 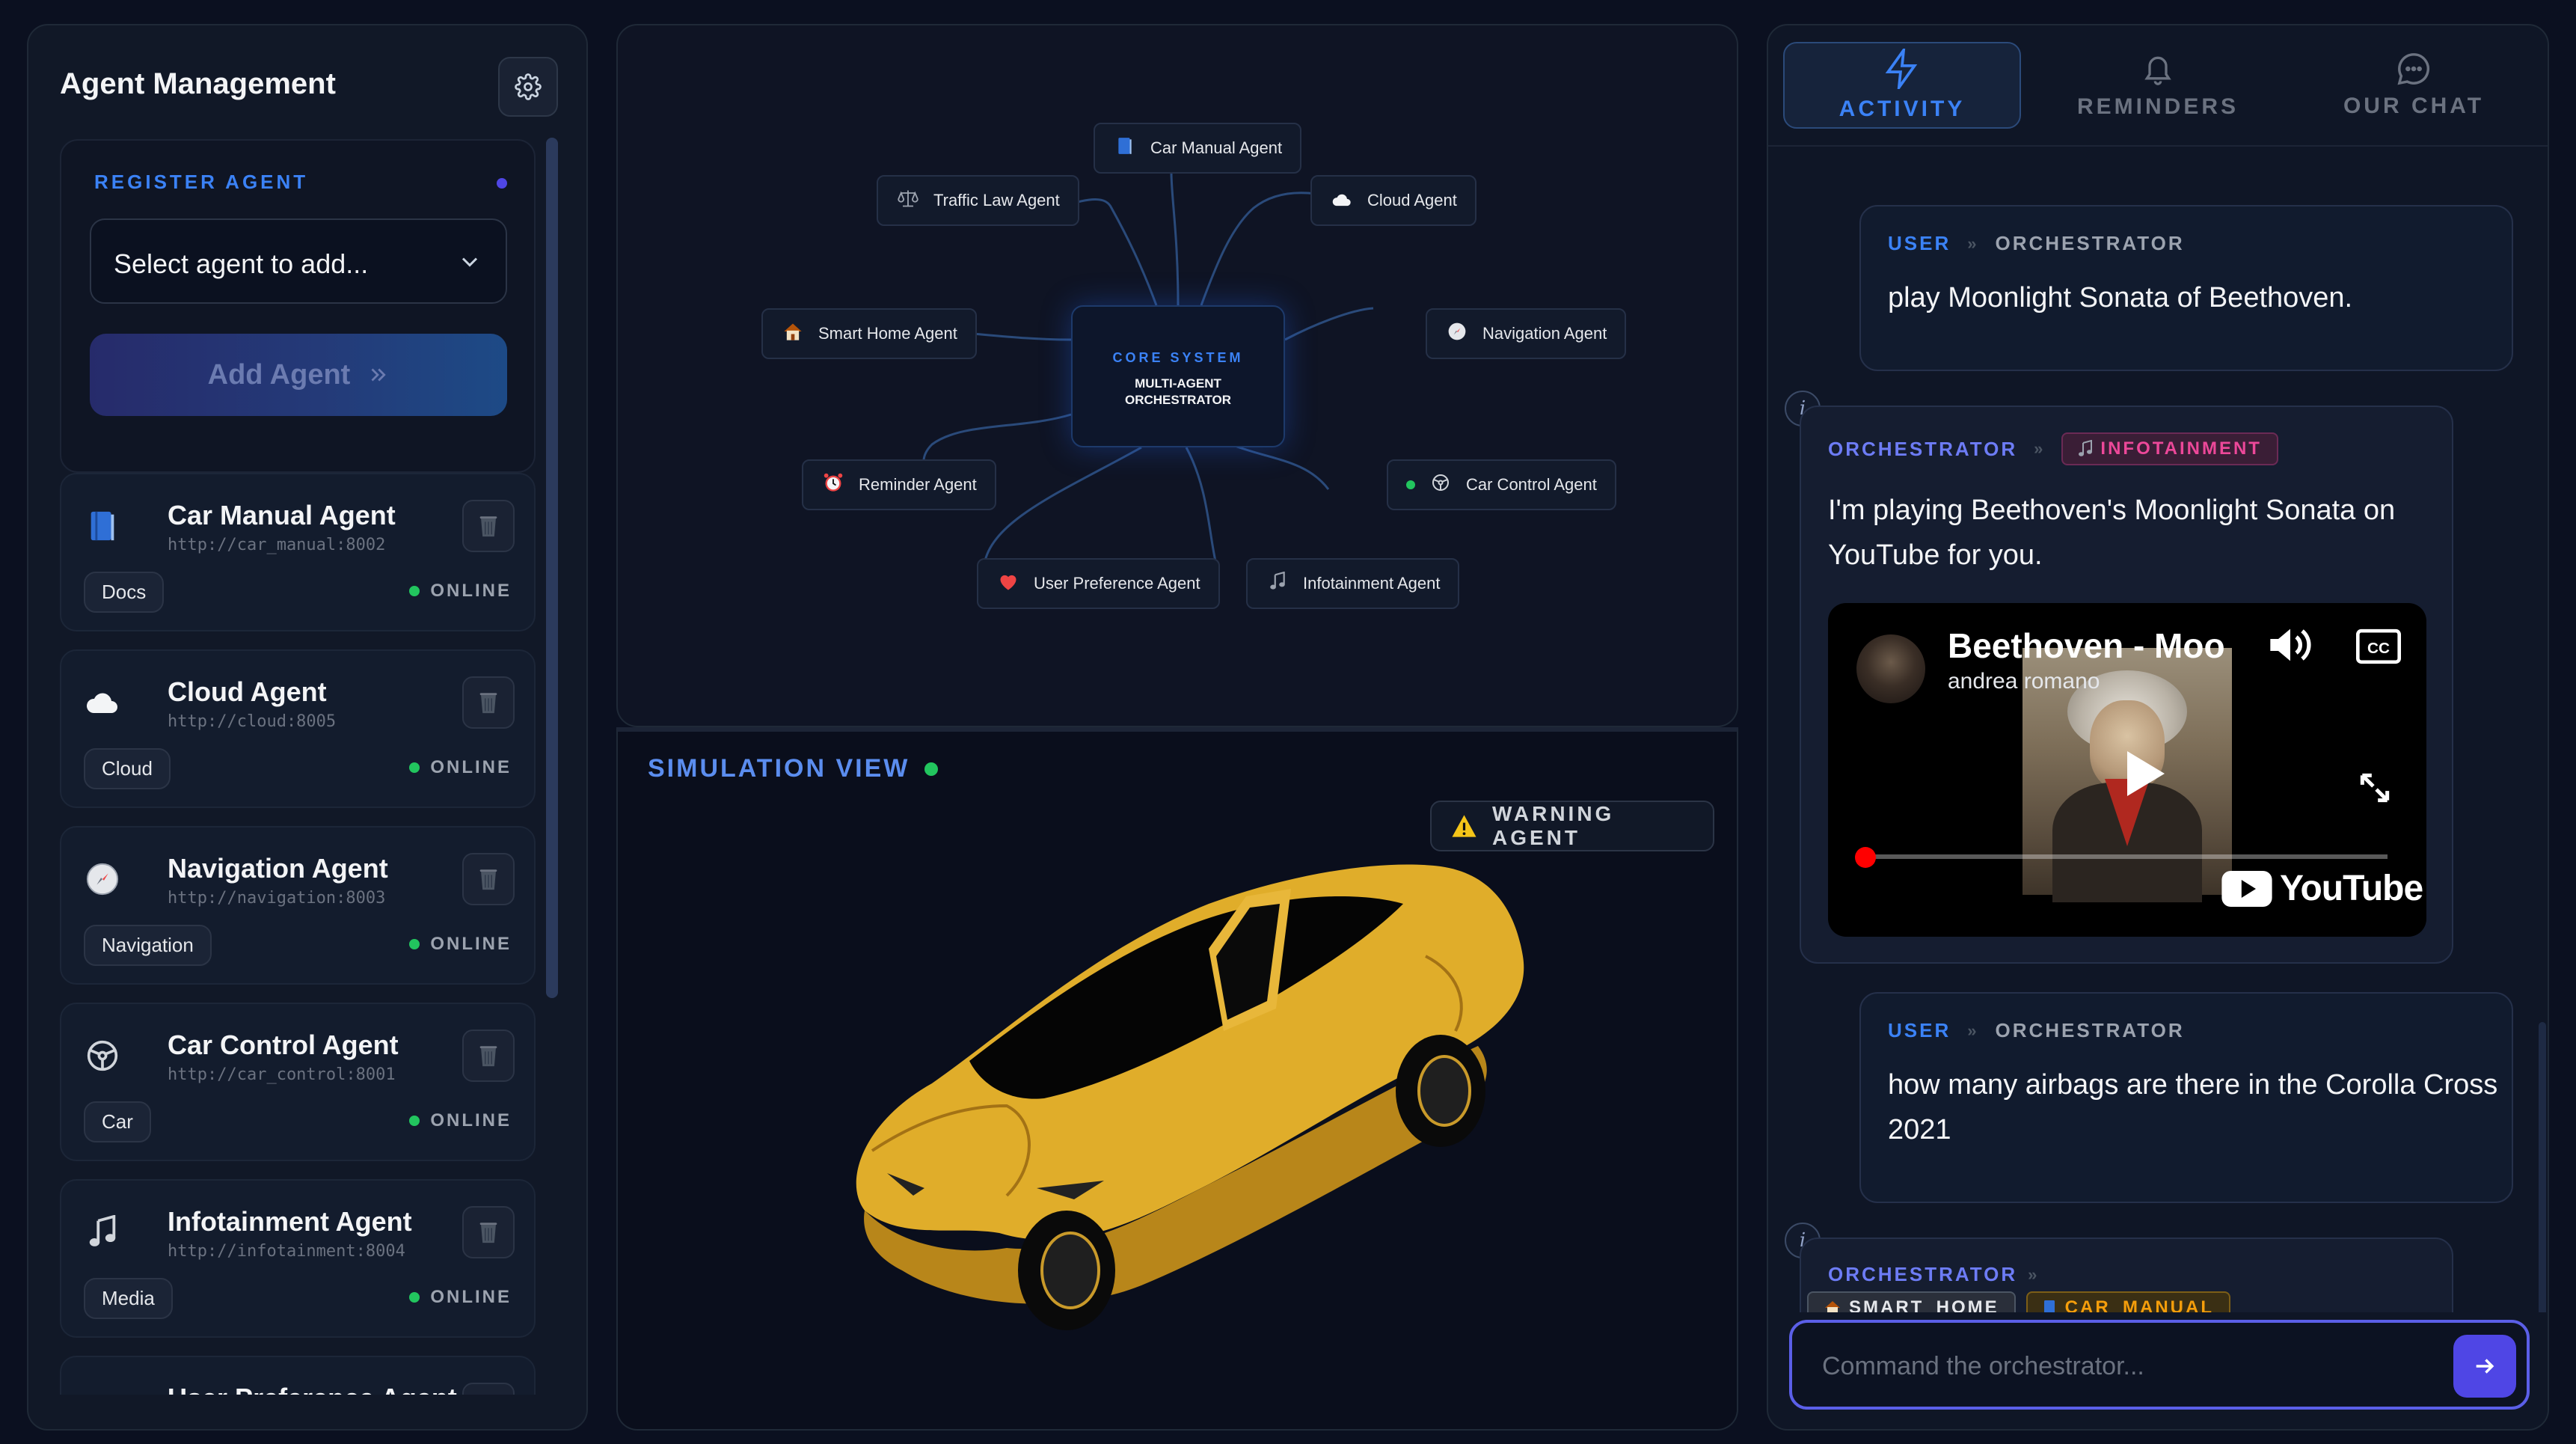 What do you see at coordinates (2121, 1366) in the screenshot?
I see `command-input` at bounding box center [2121, 1366].